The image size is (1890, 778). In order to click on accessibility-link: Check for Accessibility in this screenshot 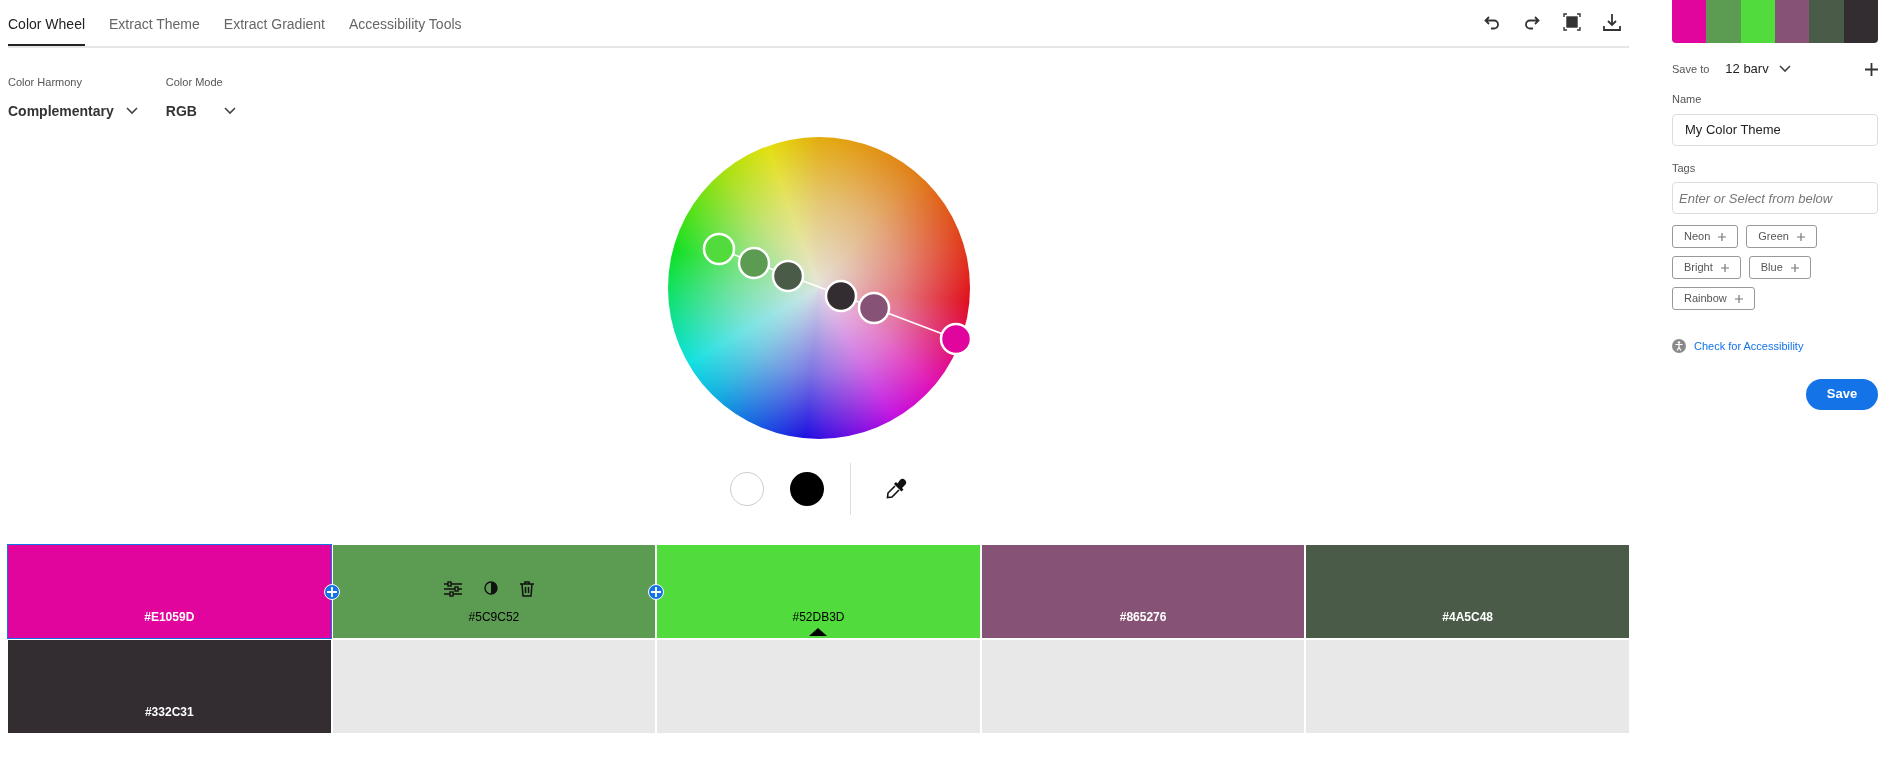, I will do `click(1749, 346)`.